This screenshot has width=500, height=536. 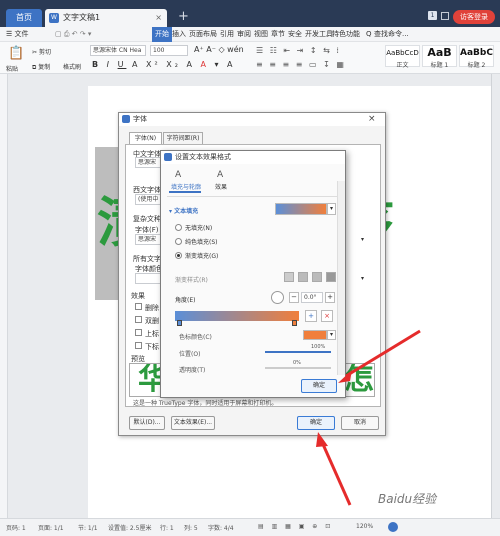 I want to click on status-col: 列: 5, so click(x=191, y=528).